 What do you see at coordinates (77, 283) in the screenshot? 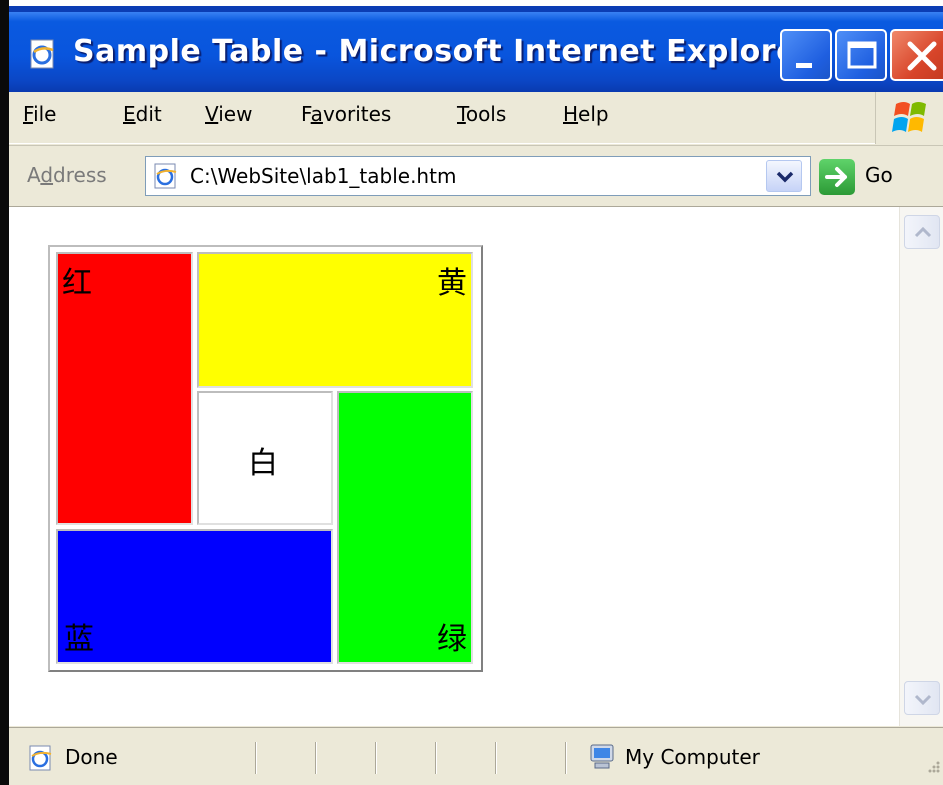
I see `cell-red-label: 红` at bounding box center [77, 283].